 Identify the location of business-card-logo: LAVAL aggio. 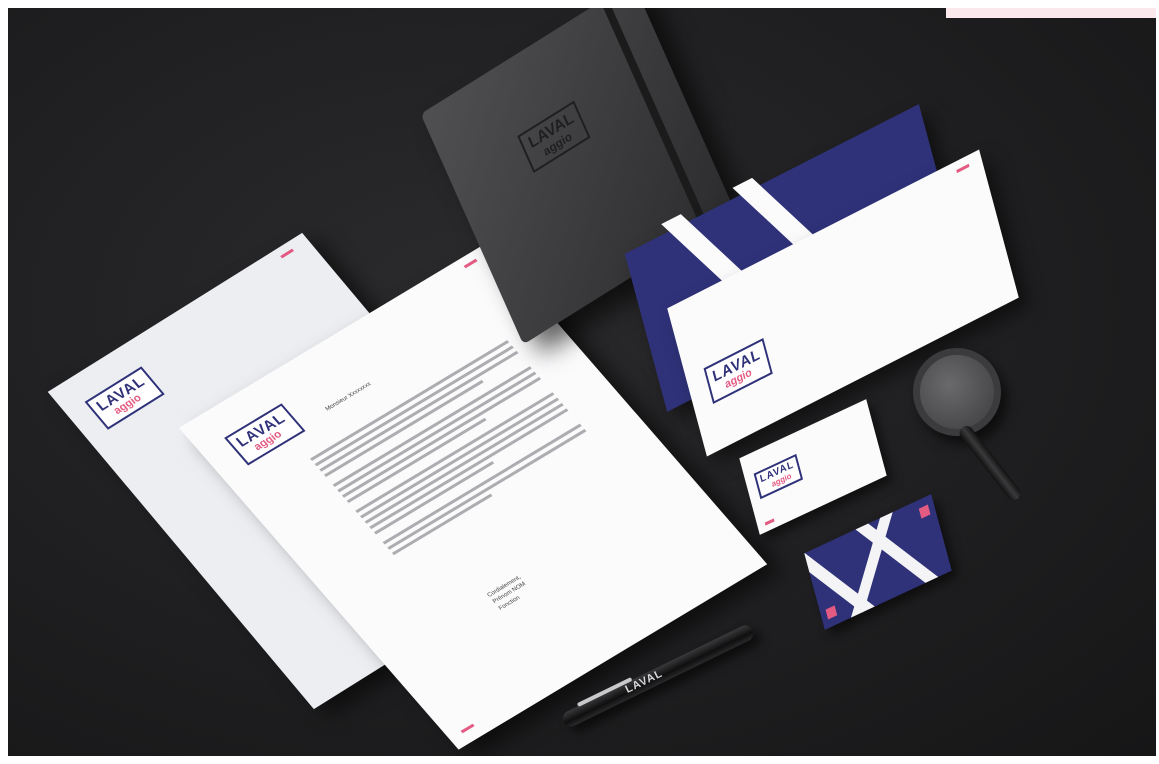
(778, 476).